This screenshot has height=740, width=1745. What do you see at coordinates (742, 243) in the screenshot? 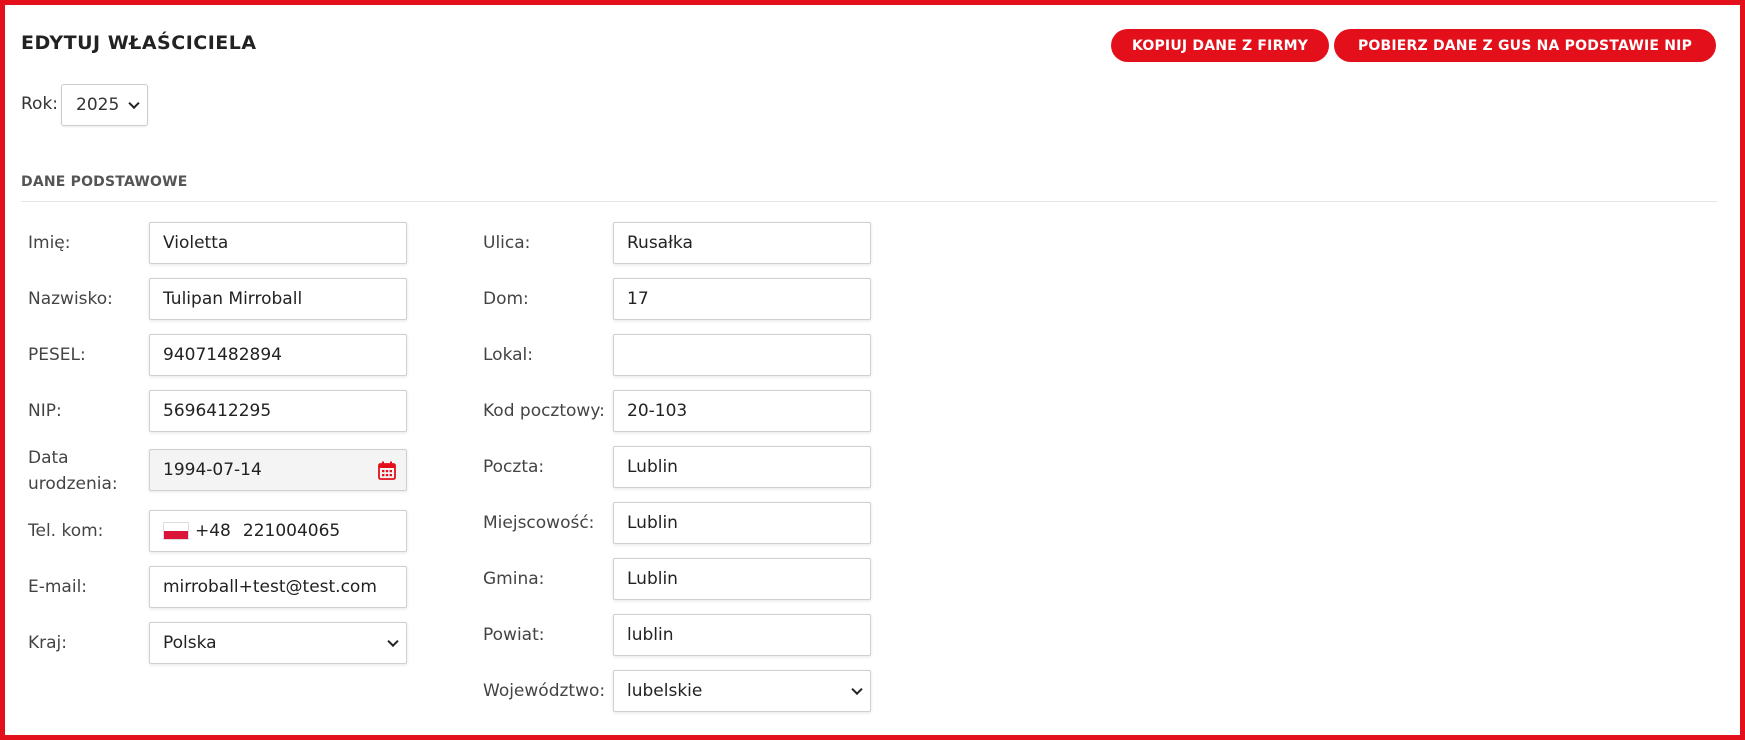
I see `street-input: Rusałka` at bounding box center [742, 243].